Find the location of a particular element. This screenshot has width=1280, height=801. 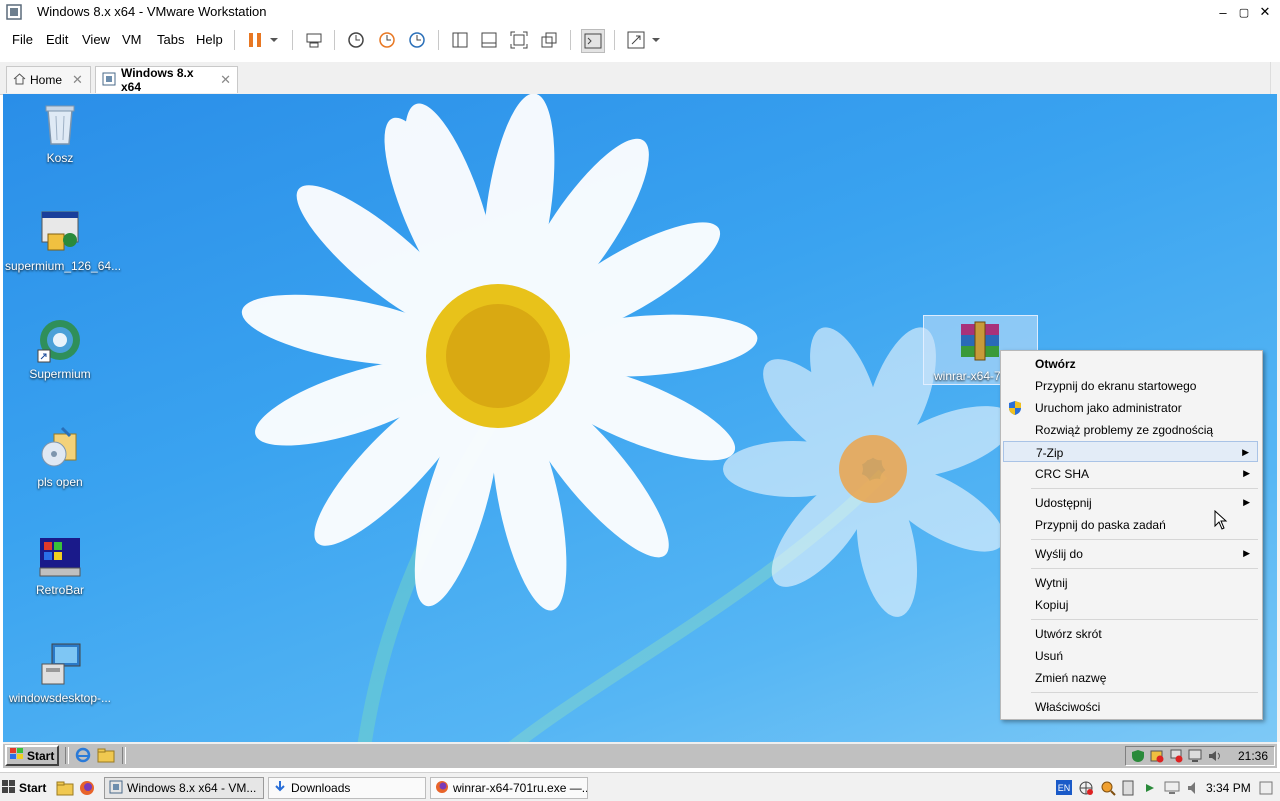

pause-icon is located at coordinates (255, 40).